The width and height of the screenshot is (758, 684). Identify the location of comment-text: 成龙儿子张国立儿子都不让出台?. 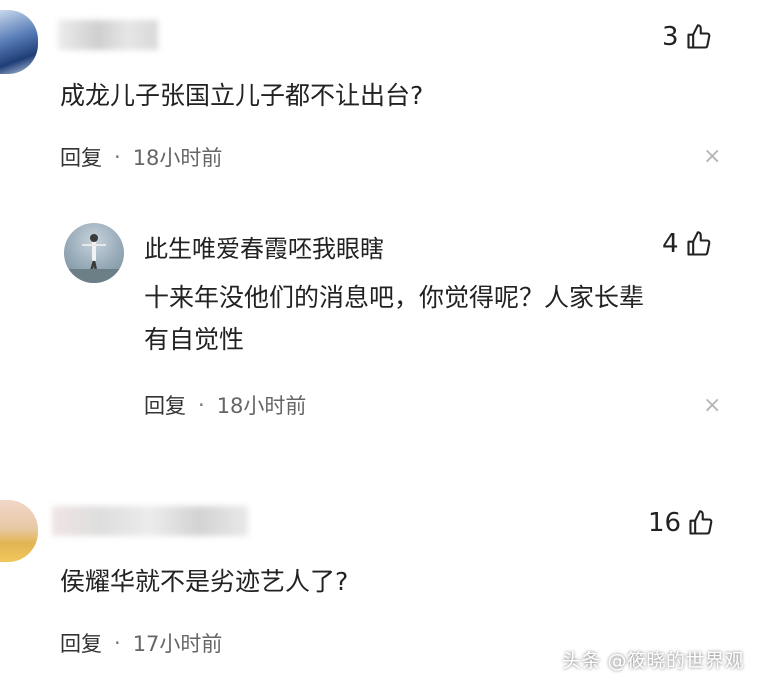
(242, 95).